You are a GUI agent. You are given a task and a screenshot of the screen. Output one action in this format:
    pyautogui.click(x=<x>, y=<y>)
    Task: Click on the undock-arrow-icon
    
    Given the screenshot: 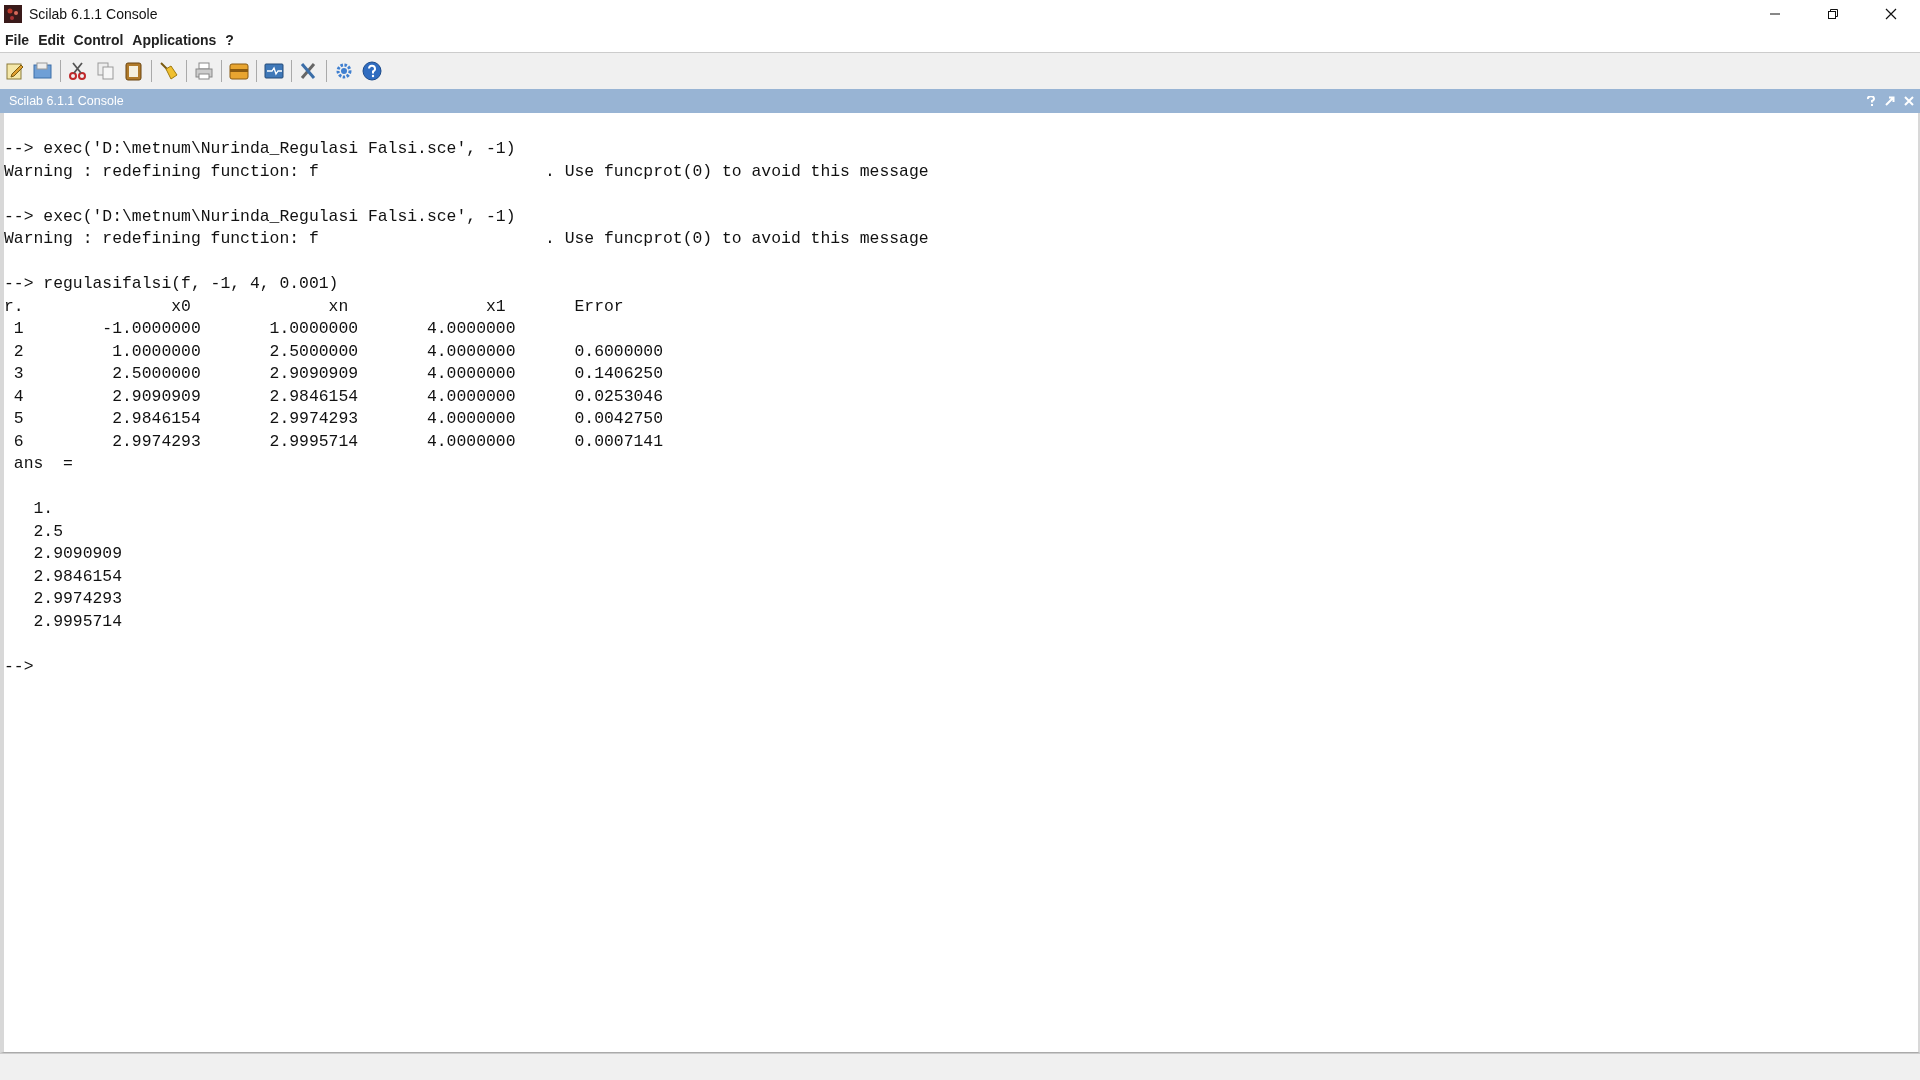 What is the action you would take?
    pyautogui.click(x=1890, y=101)
    